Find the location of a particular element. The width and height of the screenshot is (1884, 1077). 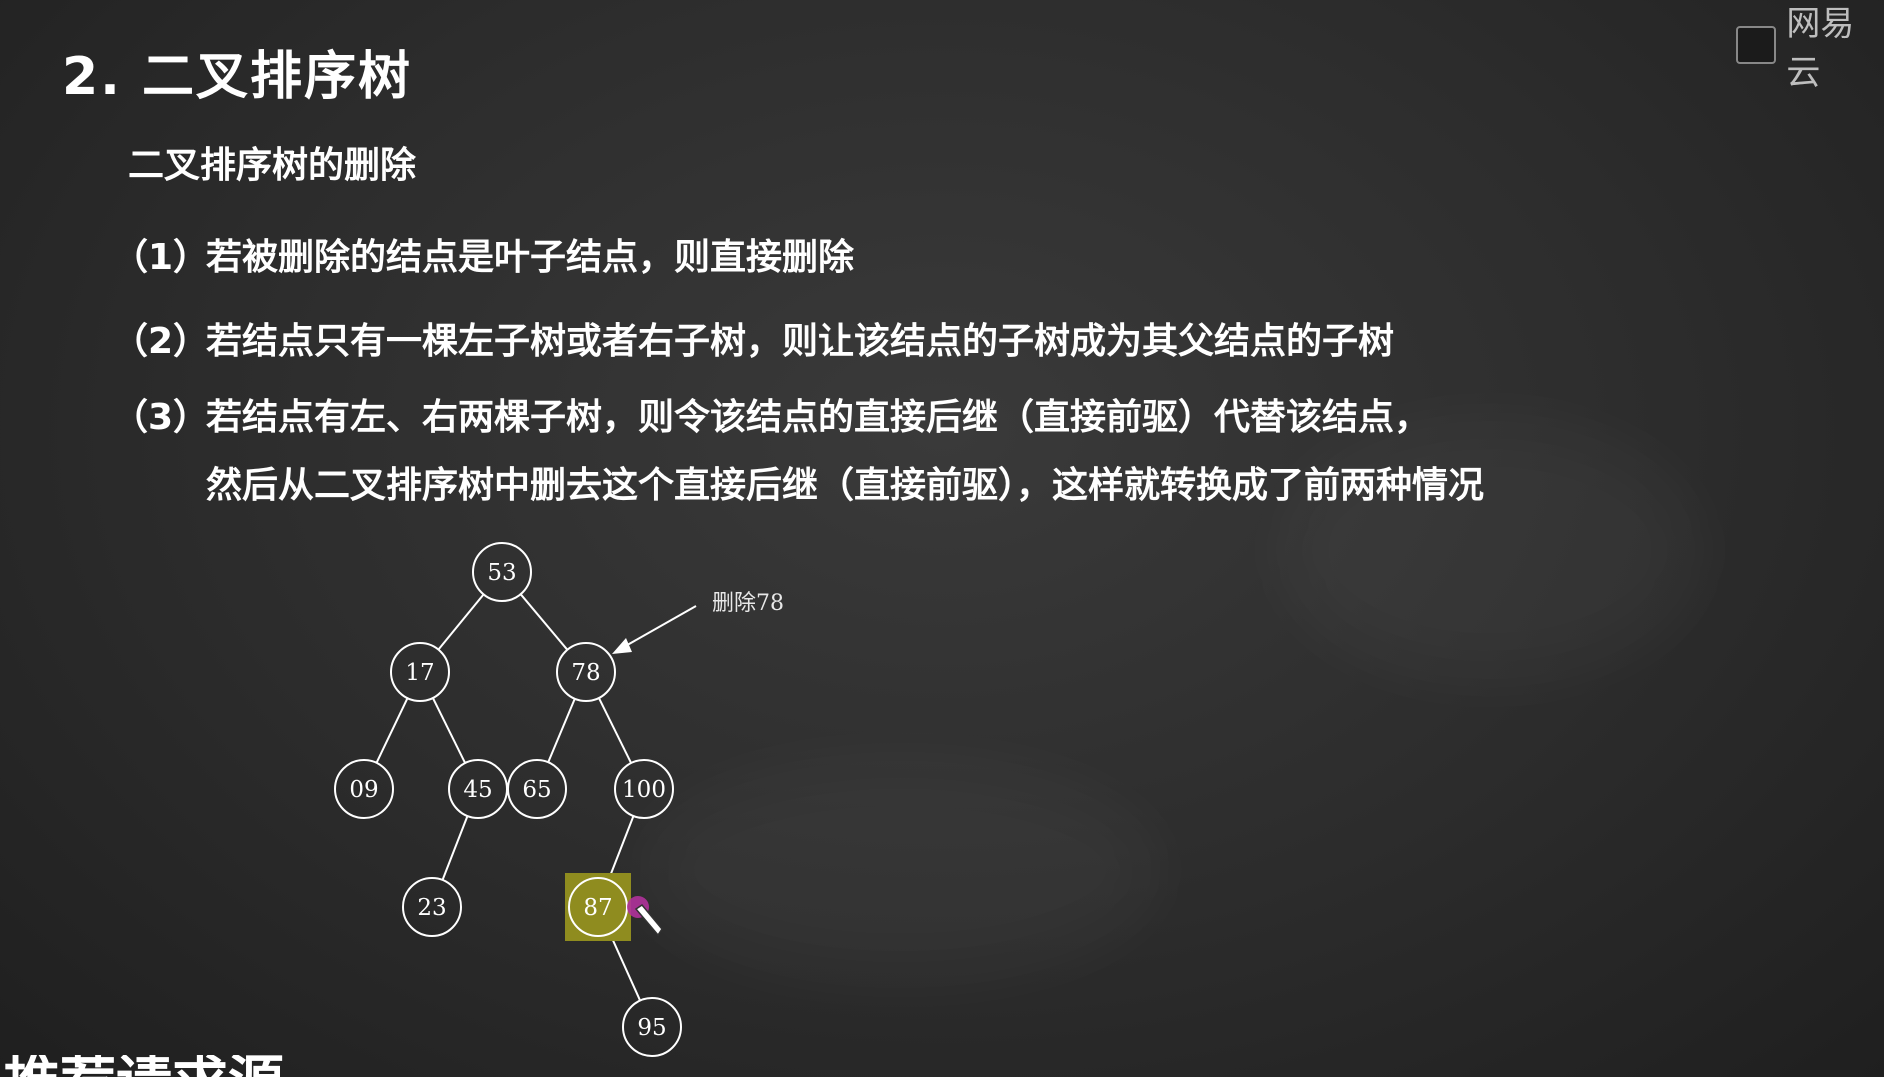

tree-node-09: 09 is located at coordinates (364, 789).